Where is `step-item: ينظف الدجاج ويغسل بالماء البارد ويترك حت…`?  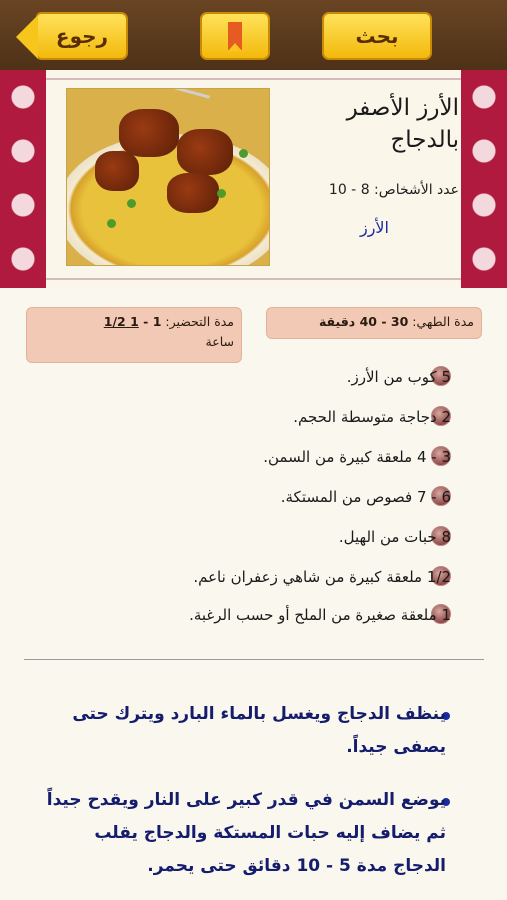
step-item: ينظف الدجاج ويغسل بالماء البارد ويترك حت… is located at coordinates (259, 730).